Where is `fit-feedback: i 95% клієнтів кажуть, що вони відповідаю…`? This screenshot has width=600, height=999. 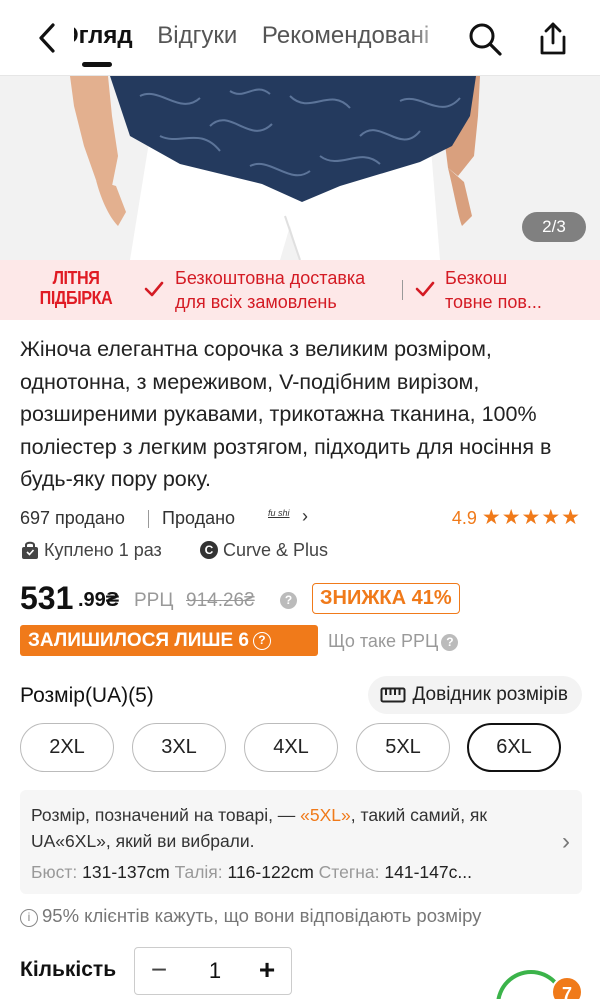 fit-feedback: i 95% клієнтів кажуть, що вони відповідаю… is located at coordinates (302, 918).